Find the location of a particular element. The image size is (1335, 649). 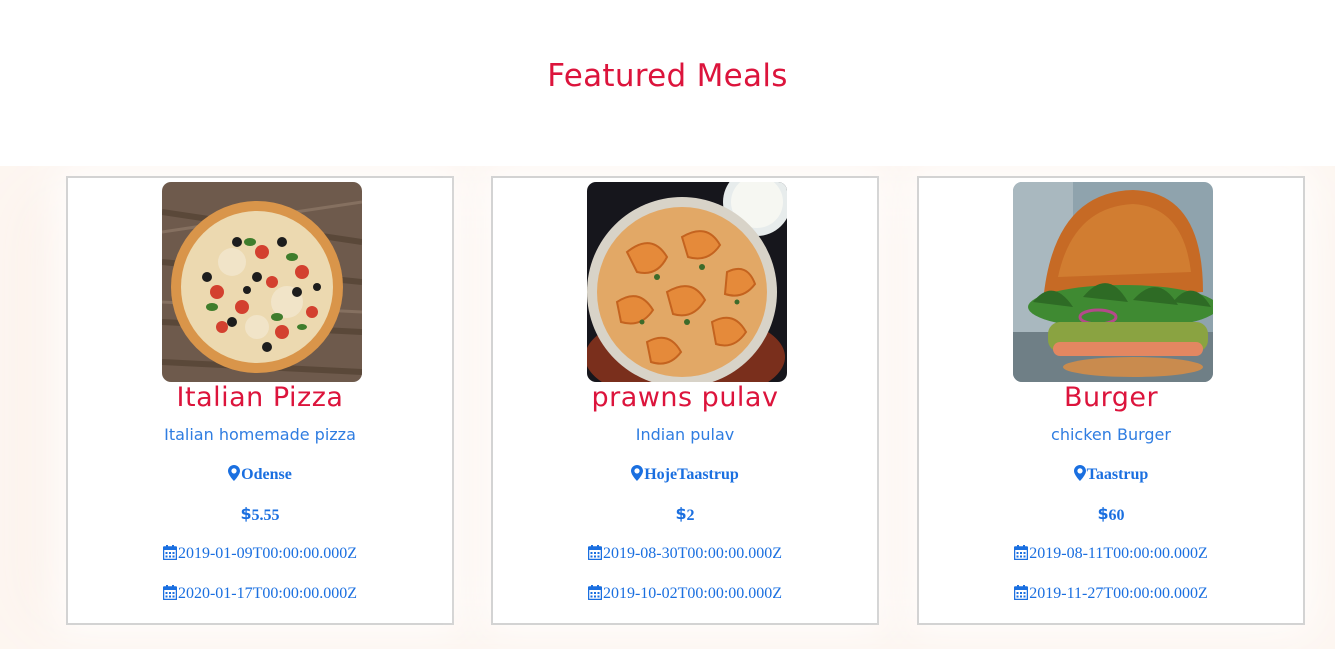

meal-when-date: 2020-01-17T00:00:00.000Z is located at coordinates (260, 594).